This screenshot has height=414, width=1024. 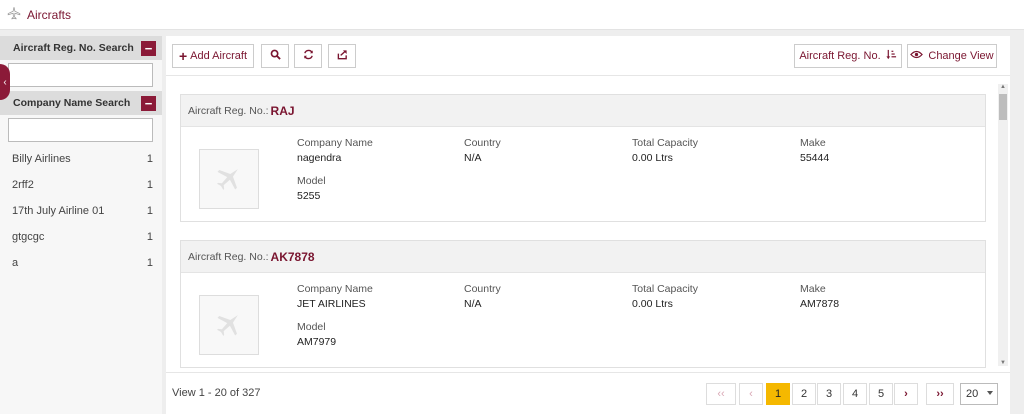 I want to click on model-field: Model 5255, so click(x=311, y=188).